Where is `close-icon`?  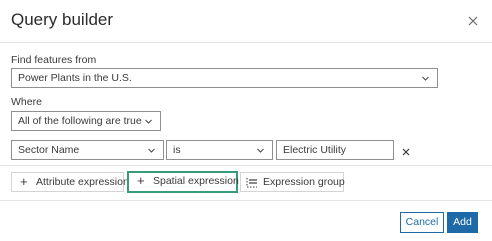
close-icon is located at coordinates (473, 21).